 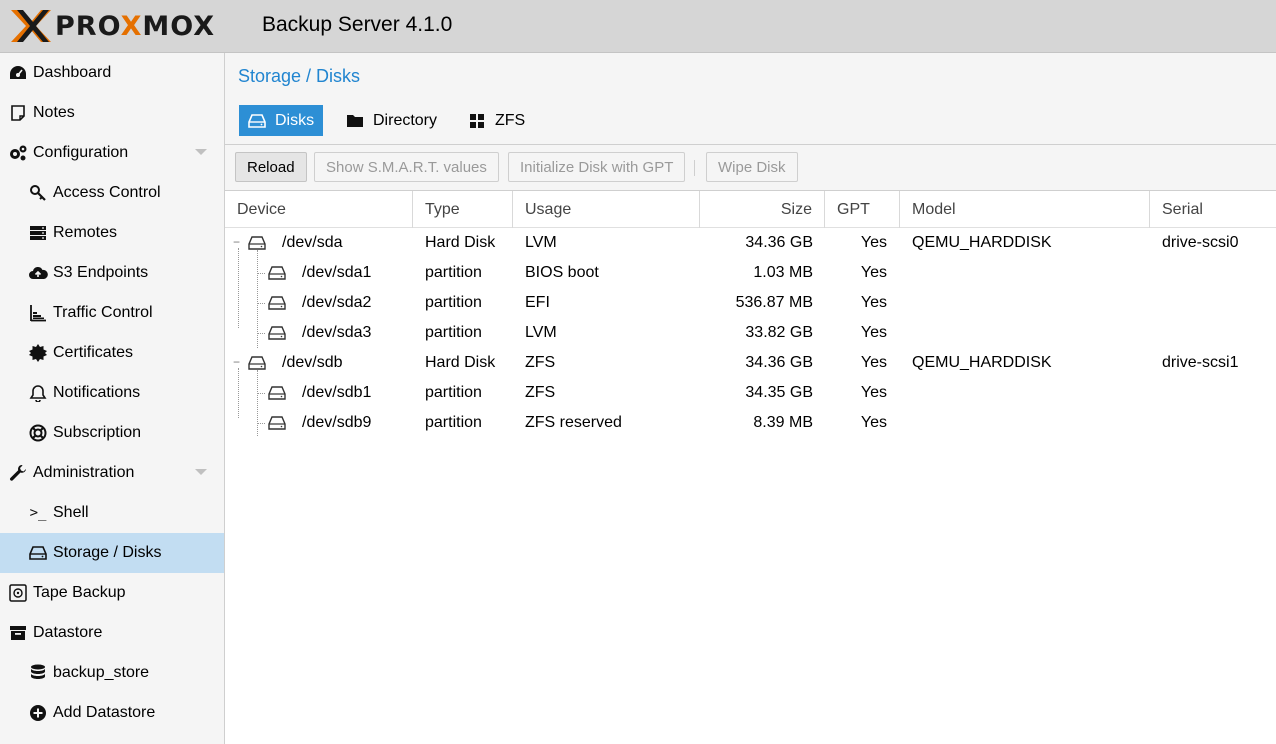 I want to click on sidebar-item-notes: Notes, so click(x=112, y=113).